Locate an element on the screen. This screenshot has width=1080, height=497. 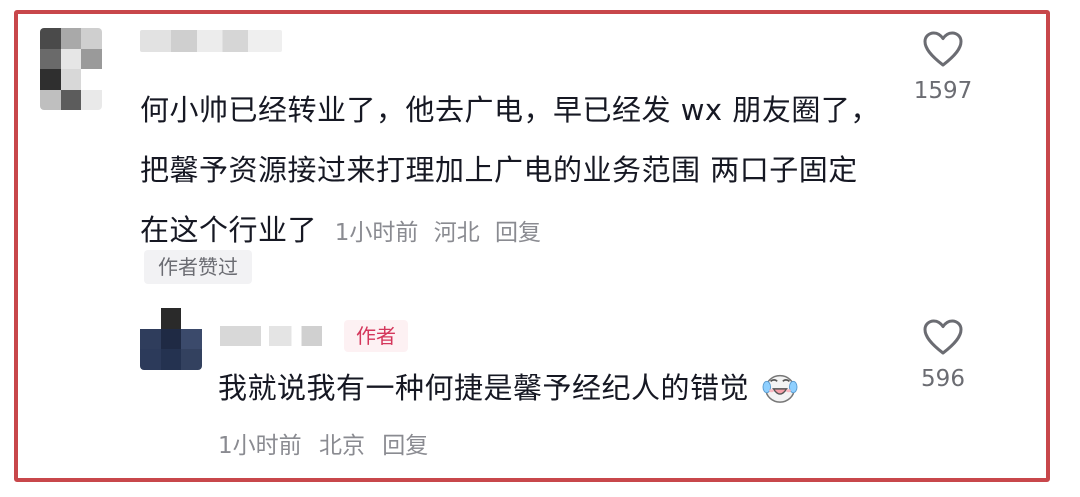
reply-meta: 1小时前 北京 回复 is located at coordinates (323, 443).